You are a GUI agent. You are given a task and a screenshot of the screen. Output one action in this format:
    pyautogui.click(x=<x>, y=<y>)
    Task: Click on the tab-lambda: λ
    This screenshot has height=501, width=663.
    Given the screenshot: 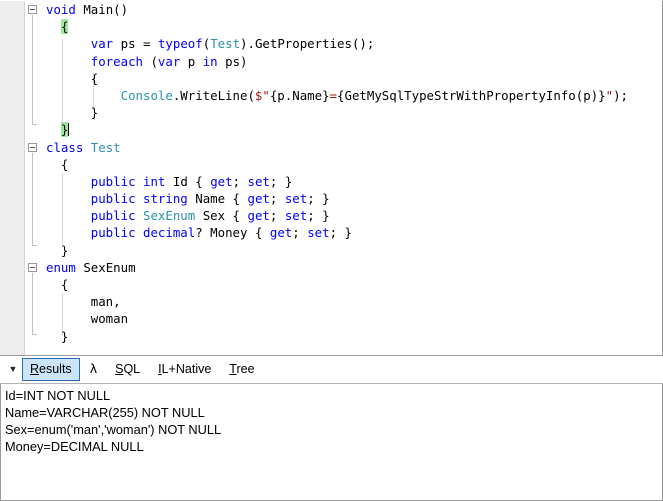 What is the action you would take?
    pyautogui.click(x=93, y=369)
    